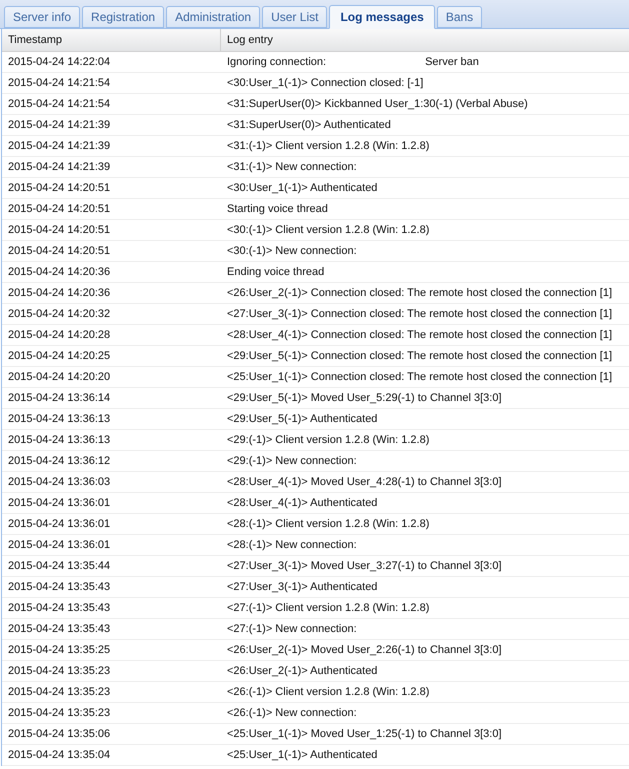 Image resolution: width=629 pixels, height=769 pixels. I want to click on timestamp-cell-text: 2015-04-24 14:20:32, so click(59, 314).